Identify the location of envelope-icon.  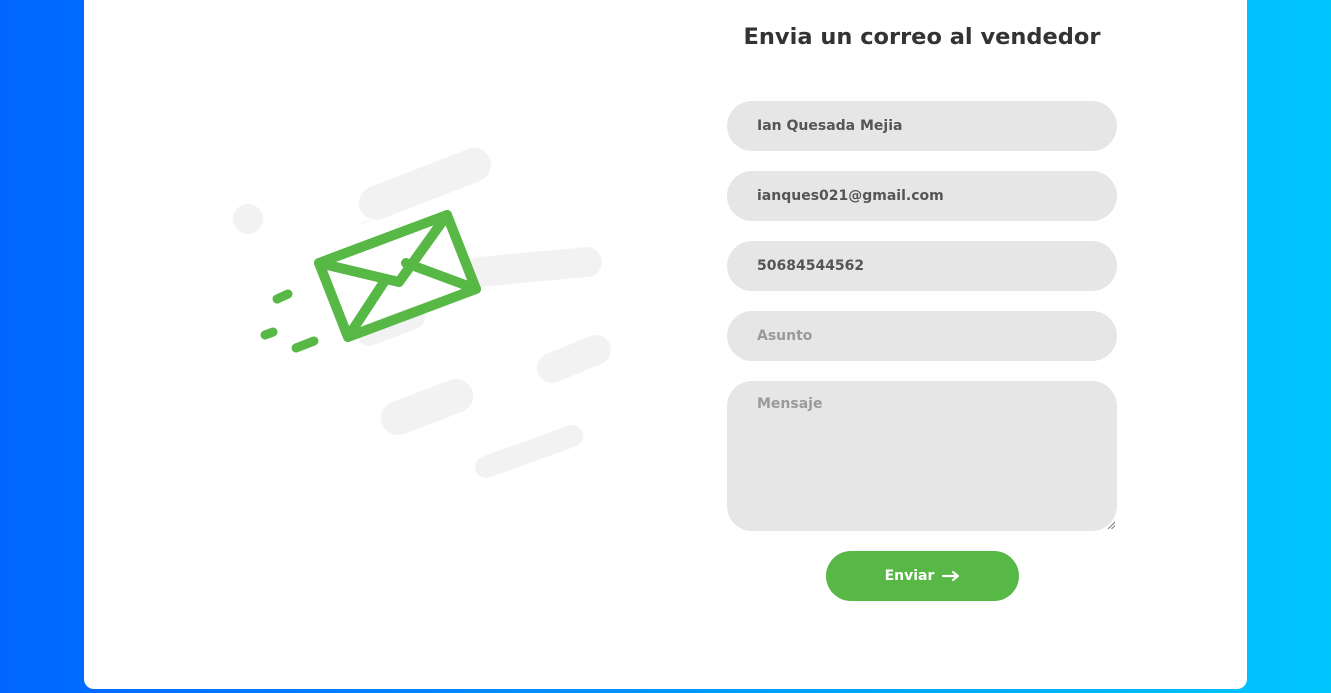
(397, 276).